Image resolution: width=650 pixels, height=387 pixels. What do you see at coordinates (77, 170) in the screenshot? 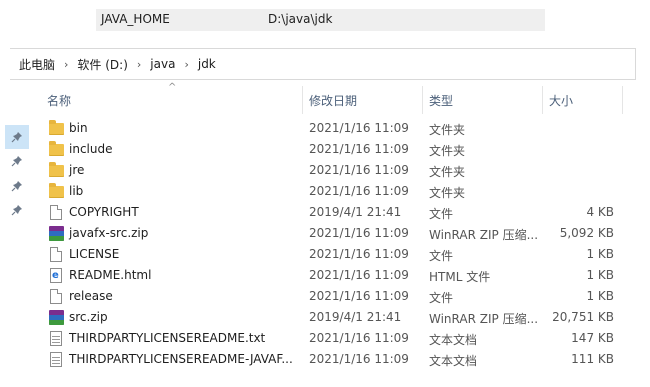
I see `file-name: jre` at bounding box center [77, 170].